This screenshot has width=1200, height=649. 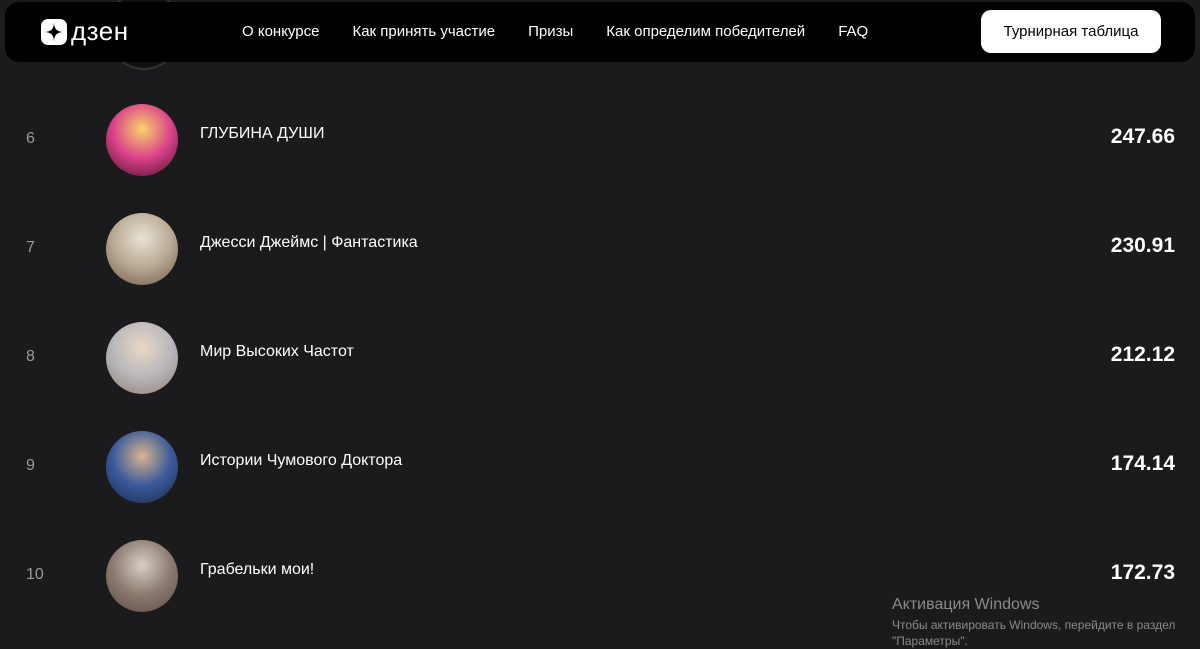 What do you see at coordinates (705, 31) in the screenshot?
I see `nav-winners: Как определим победителей` at bounding box center [705, 31].